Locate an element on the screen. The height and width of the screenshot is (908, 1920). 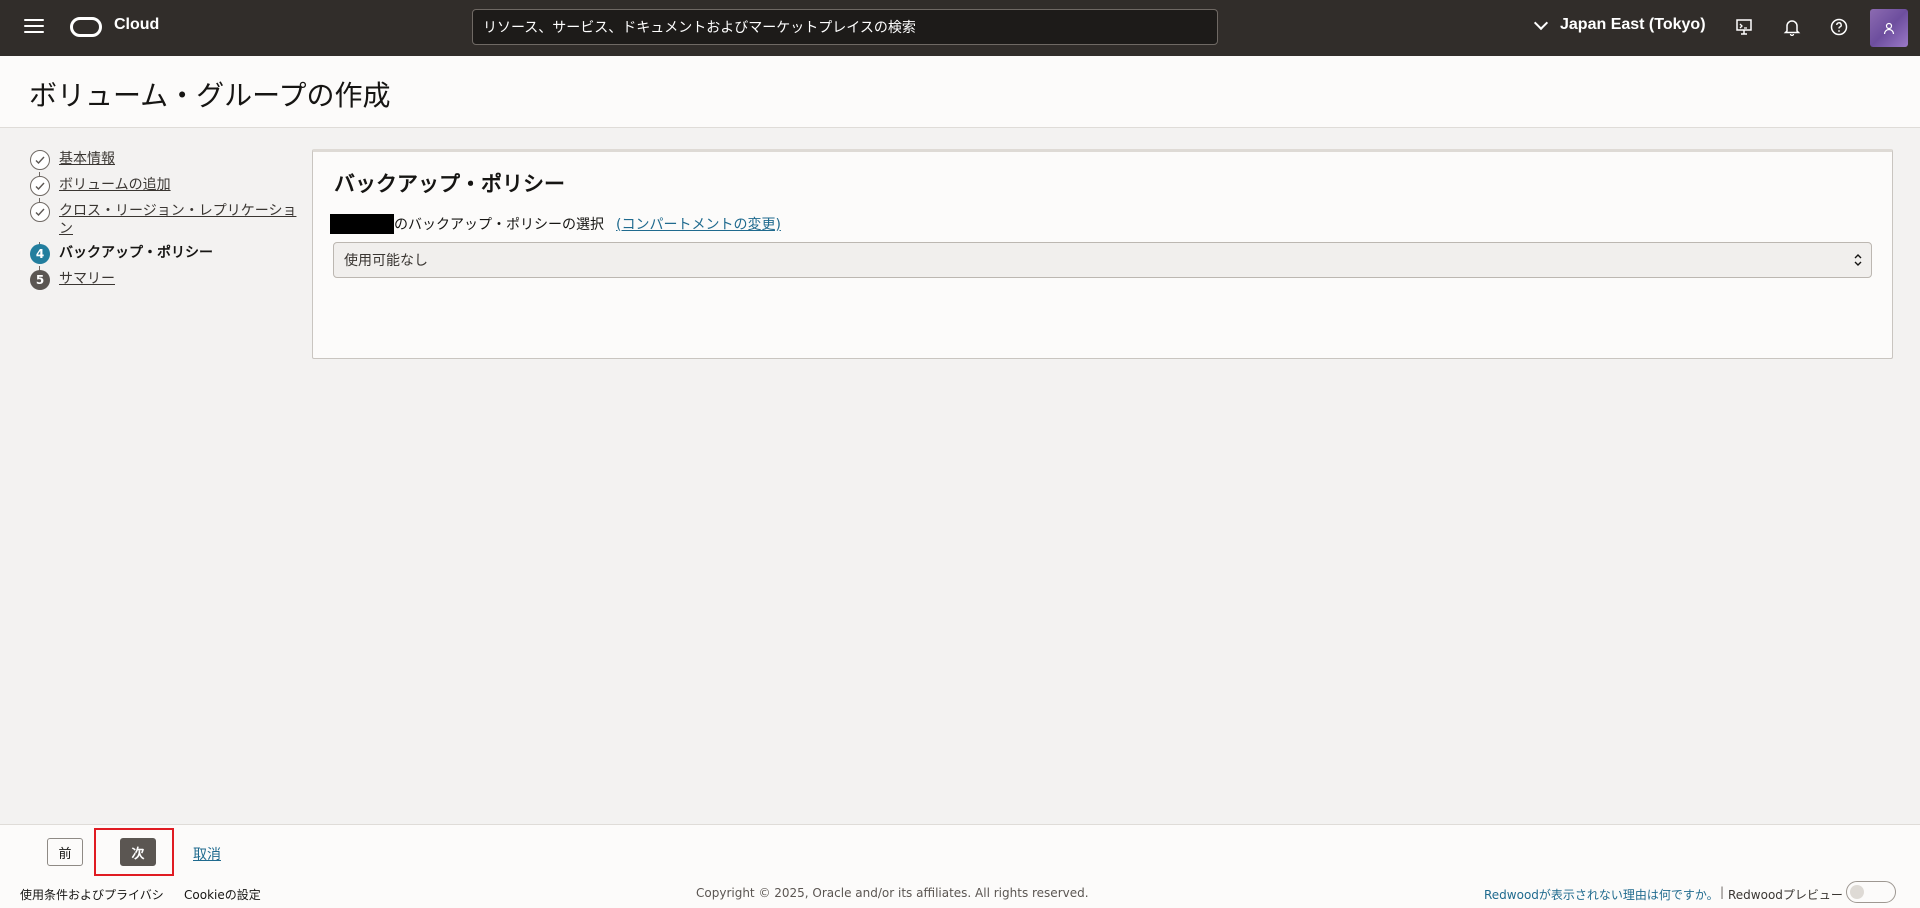
change-compartment-link: (コンパートメントの変更) is located at coordinates (698, 224).